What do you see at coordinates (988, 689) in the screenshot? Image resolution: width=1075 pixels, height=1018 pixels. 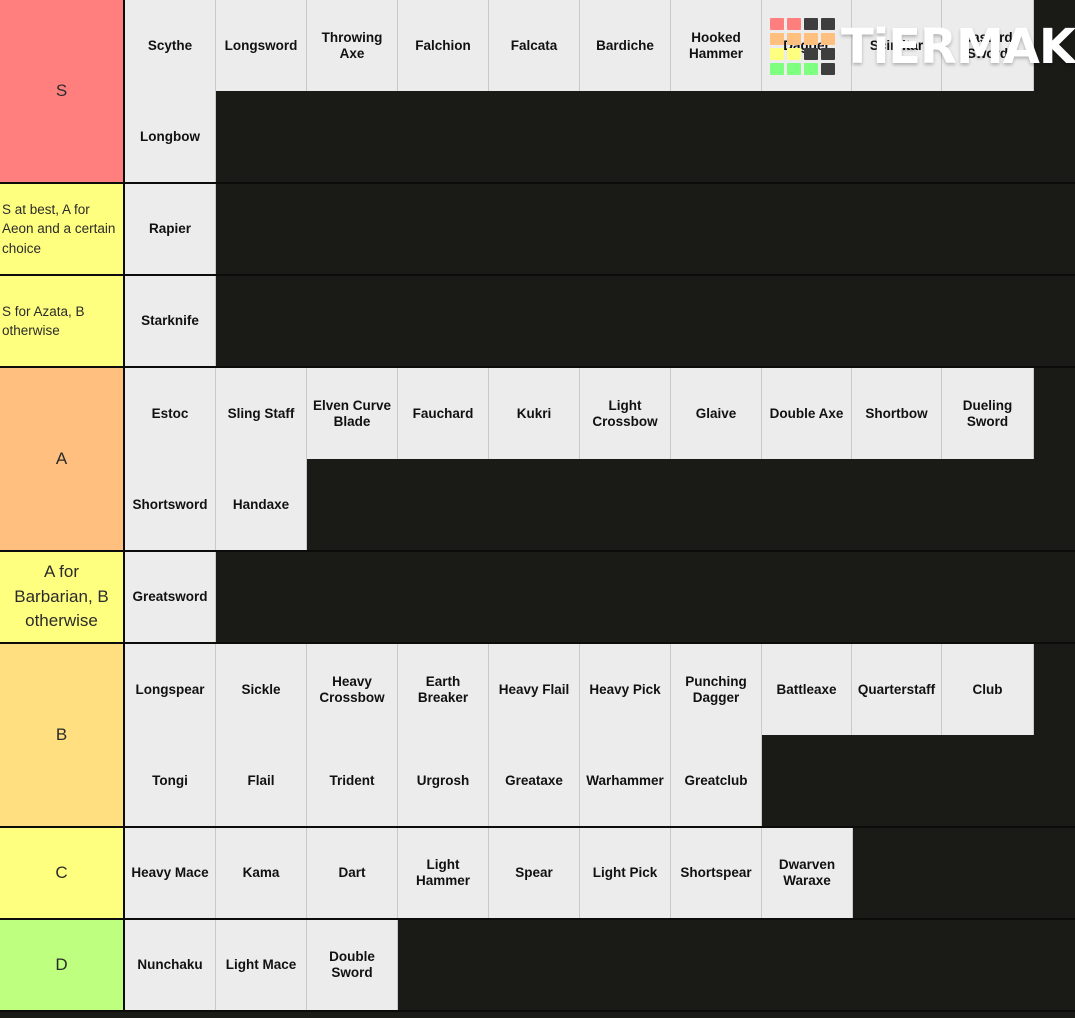 I see `tier-item: Club` at bounding box center [988, 689].